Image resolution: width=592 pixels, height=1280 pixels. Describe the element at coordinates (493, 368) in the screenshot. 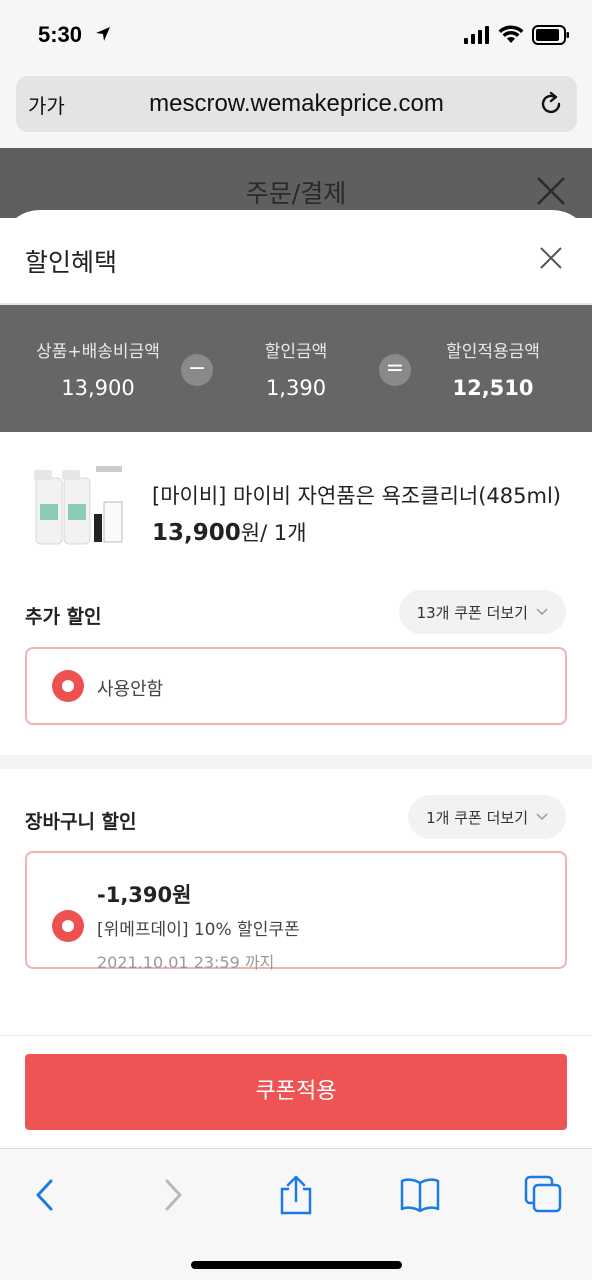

I see `final-amount: 할인적용금액 12,510` at that location.